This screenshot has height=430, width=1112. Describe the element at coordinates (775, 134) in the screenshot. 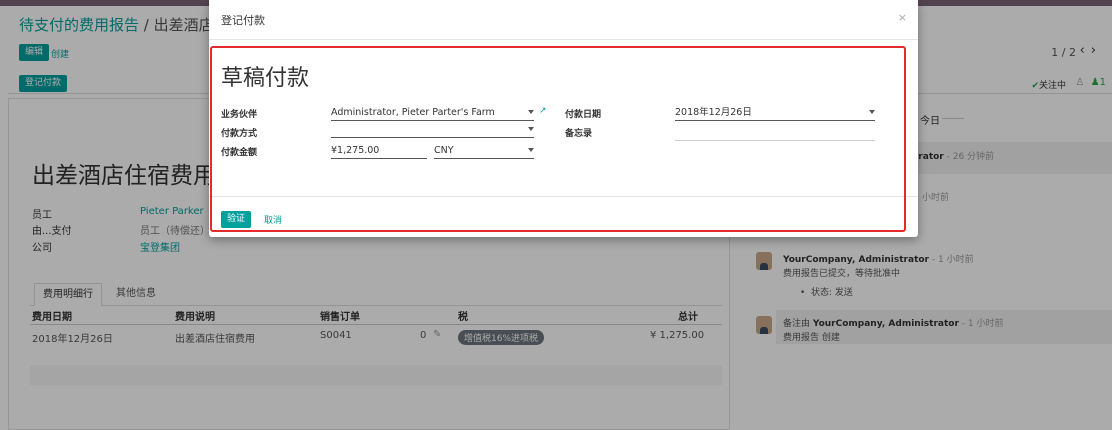

I see `memo-input` at that location.